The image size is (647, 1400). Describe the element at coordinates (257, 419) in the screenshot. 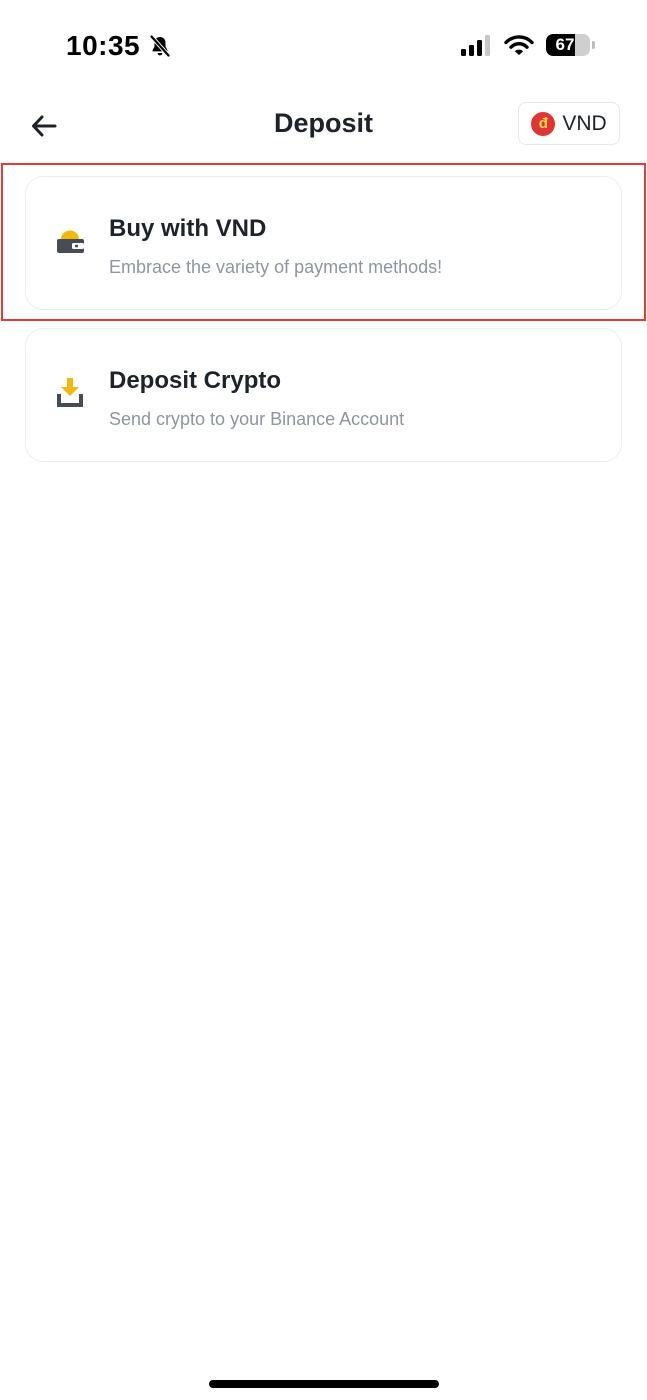

I see `option-subtitle: Send crypto to your Binance Account` at that location.